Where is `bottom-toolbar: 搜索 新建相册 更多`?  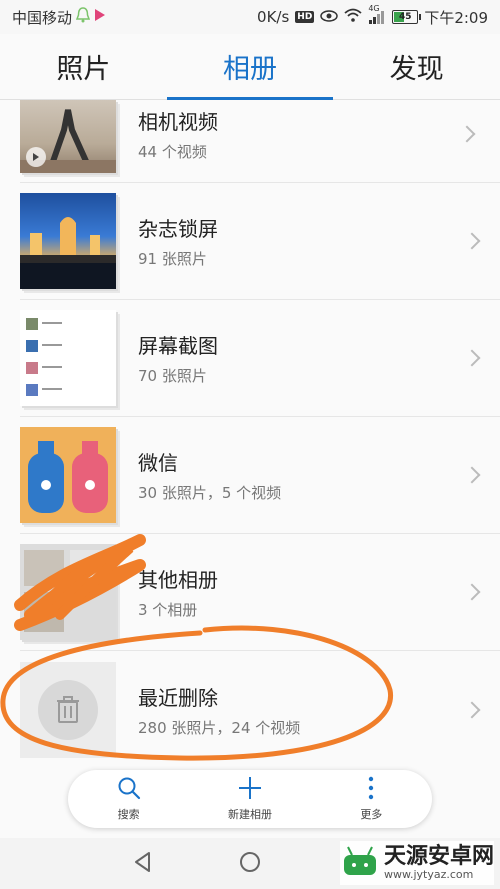 bottom-toolbar: 搜索 新建相册 更多 is located at coordinates (250, 799).